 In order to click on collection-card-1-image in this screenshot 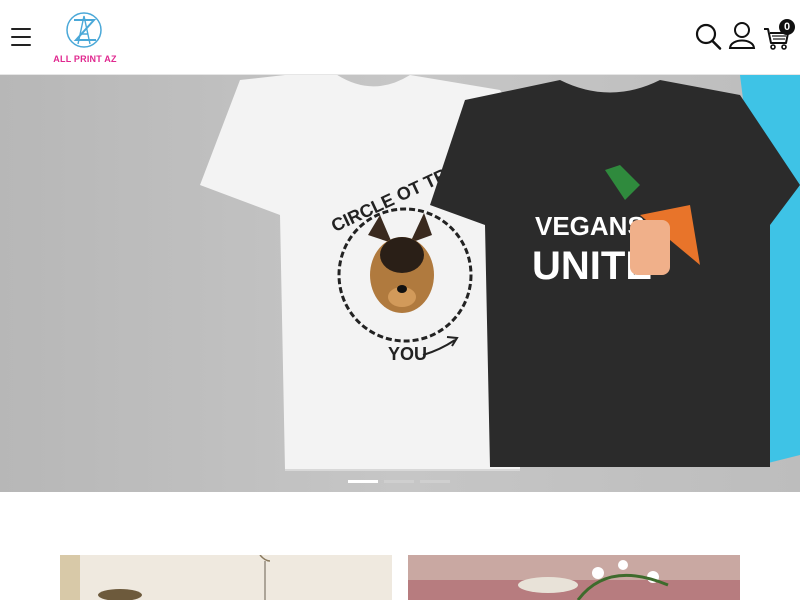, I will do `click(226, 577)`.